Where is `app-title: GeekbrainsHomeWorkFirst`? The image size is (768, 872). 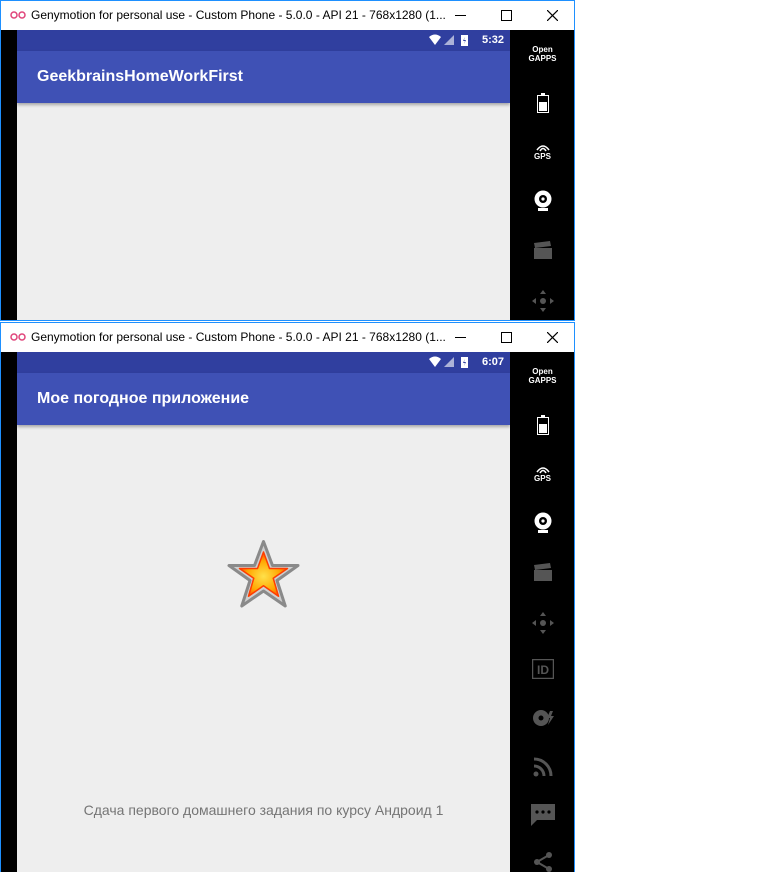
app-title: GeekbrainsHomeWorkFirst is located at coordinates (140, 76).